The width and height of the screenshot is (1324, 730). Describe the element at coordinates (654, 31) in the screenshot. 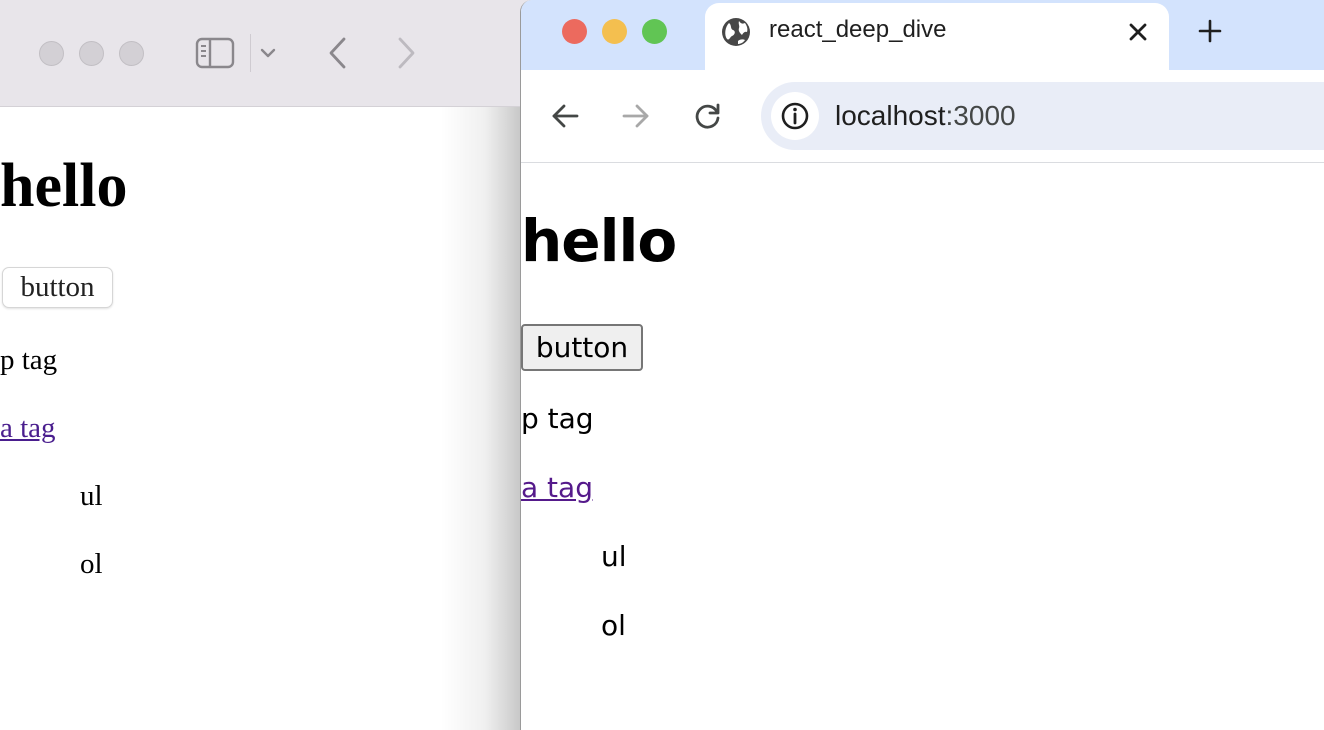

I see `traffic-light-maximize` at that location.